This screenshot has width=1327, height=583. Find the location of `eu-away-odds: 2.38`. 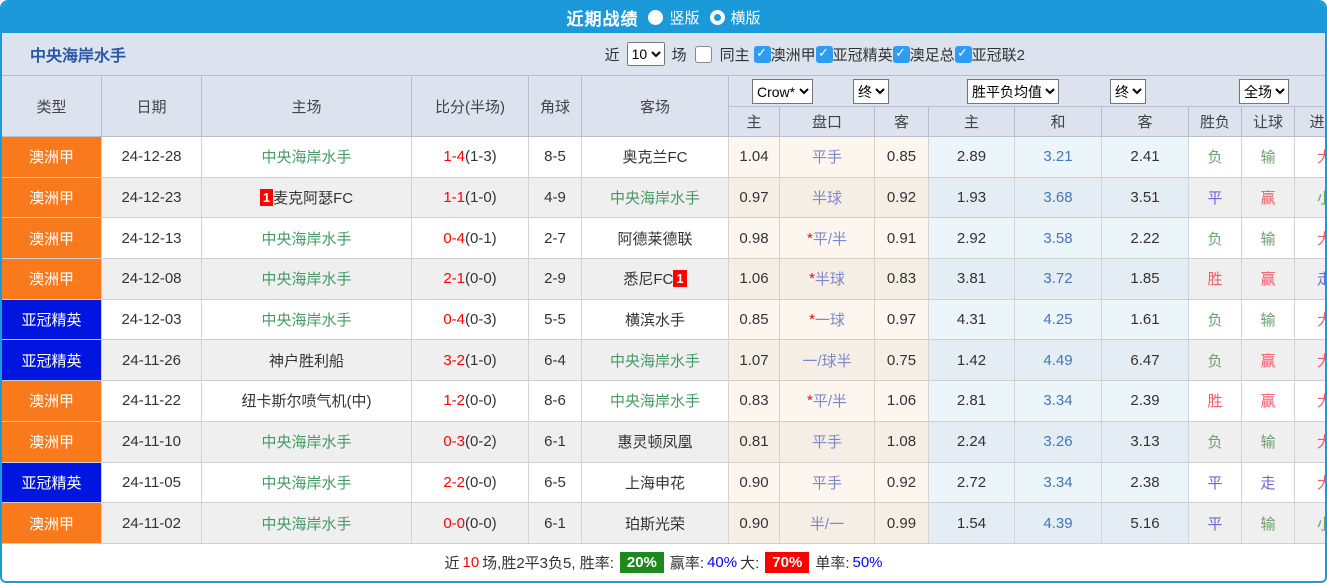

eu-away-odds: 2.38 is located at coordinates (1145, 482).